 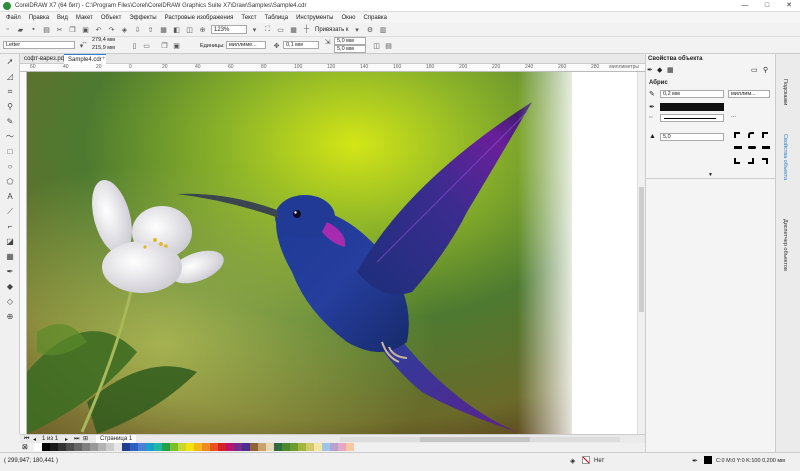 What do you see at coordinates (10, 227) in the screenshot?
I see `connector-tool-icon: ⌐` at bounding box center [10, 227].